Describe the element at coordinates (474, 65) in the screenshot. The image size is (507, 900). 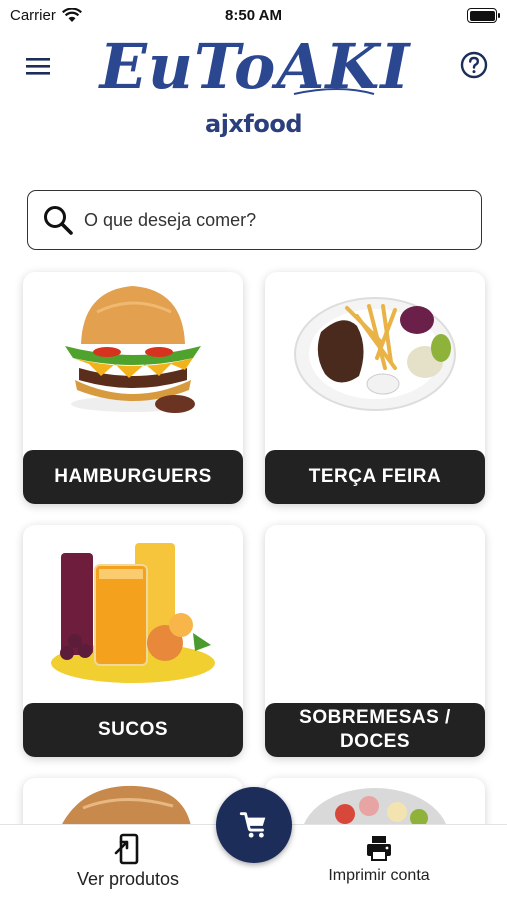
I see `question-circle-icon` at that location.